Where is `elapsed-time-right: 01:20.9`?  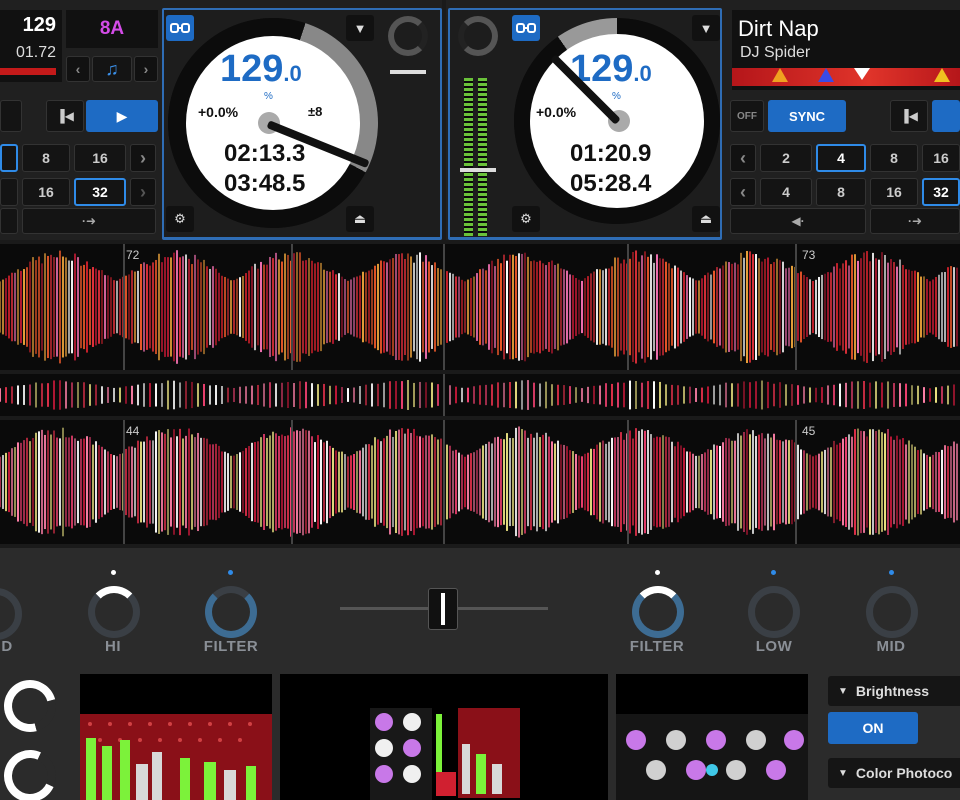 elapsed-time-right: 01:20.9 is located at coordinates (611, 153).